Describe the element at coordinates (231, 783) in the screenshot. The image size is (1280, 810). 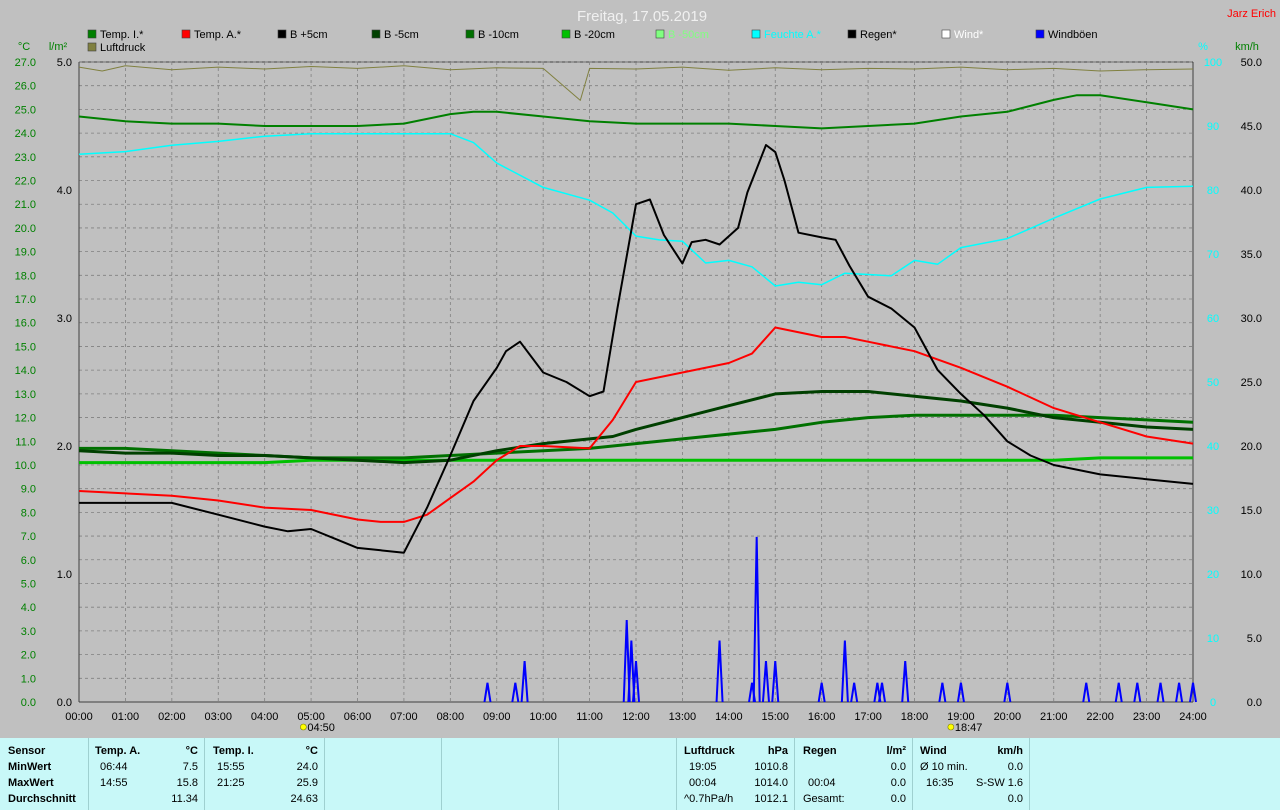
I see `temp-i-max-time: 21:25` at that location.